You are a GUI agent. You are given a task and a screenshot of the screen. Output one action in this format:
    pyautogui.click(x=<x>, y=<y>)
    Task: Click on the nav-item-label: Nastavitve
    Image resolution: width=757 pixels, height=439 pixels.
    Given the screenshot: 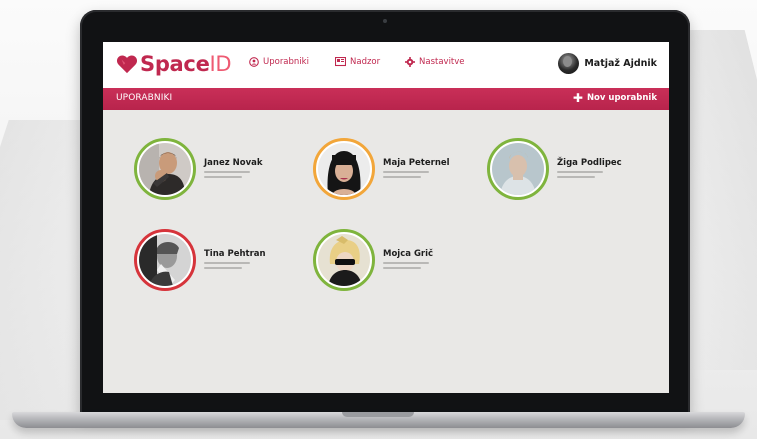 What is the action you would take?
    pyautogui.click(x=442, y=62)
    